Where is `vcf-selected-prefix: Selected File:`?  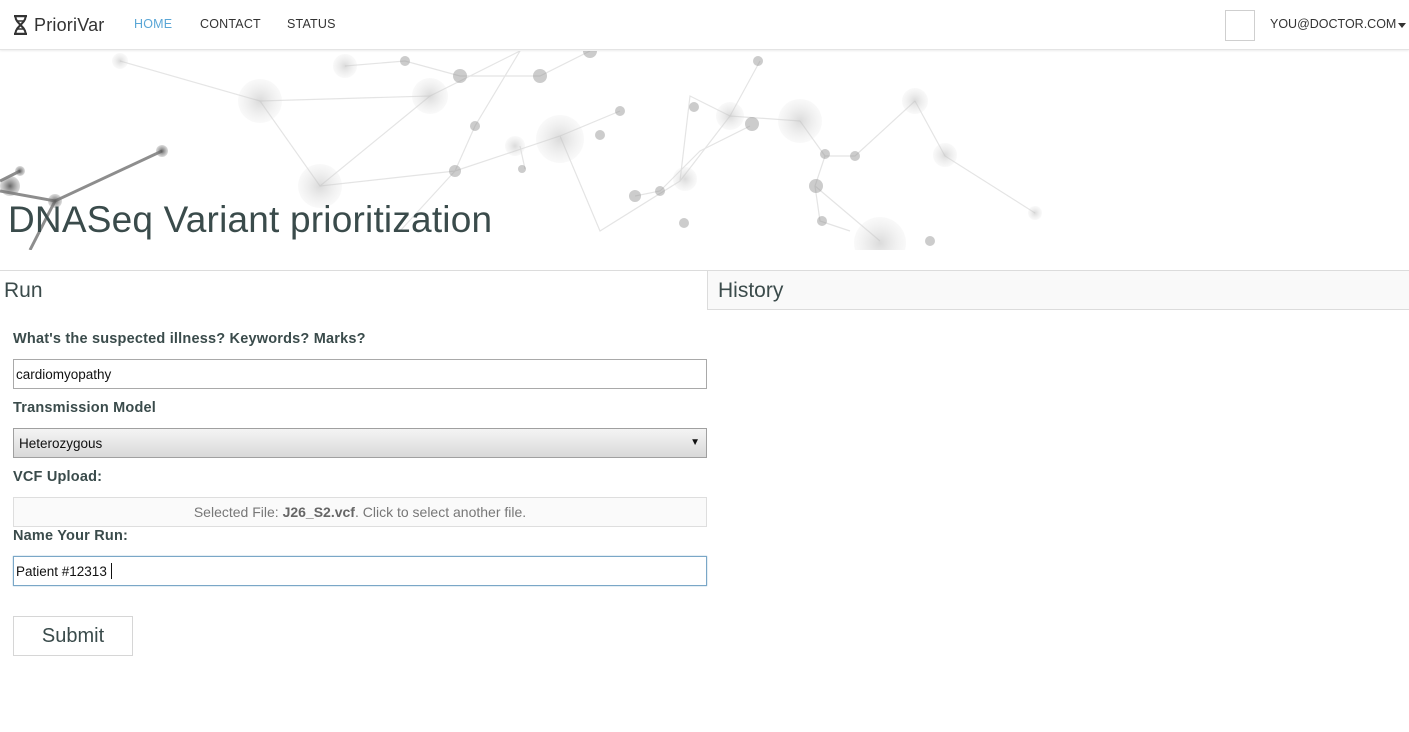 vcf-selected-prefix: Selected File: is located at coordinates (238, 512).